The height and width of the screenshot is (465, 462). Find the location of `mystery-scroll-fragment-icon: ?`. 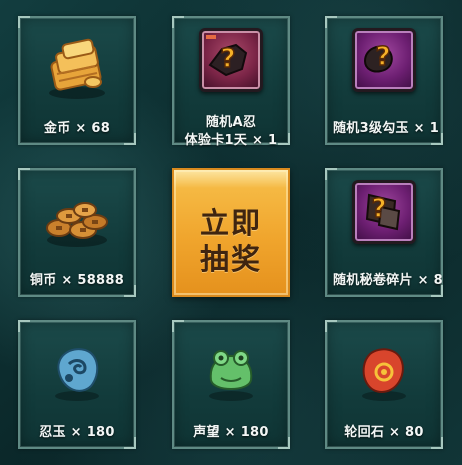

mystery-scroll-fragment-icon: ? is located at coordinates (384, 212).